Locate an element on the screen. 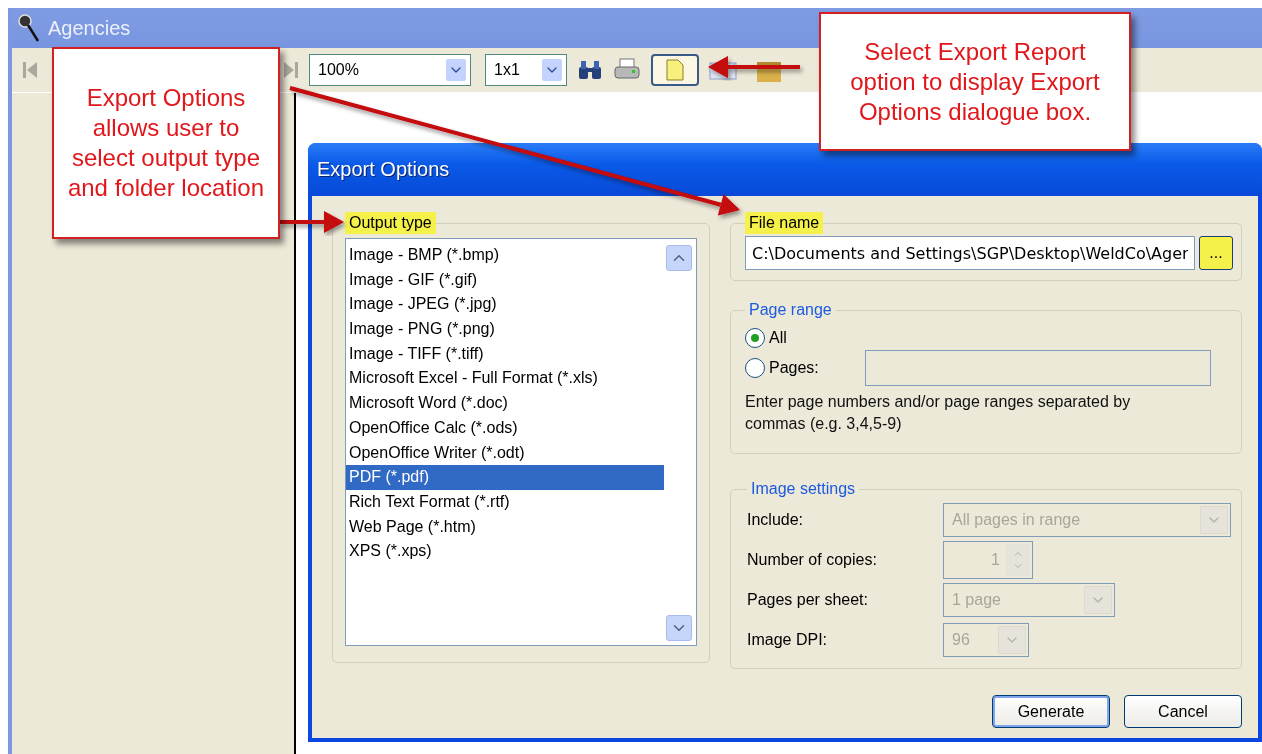  zoom-dropdown: 100% is located at coordinates (390, 70).